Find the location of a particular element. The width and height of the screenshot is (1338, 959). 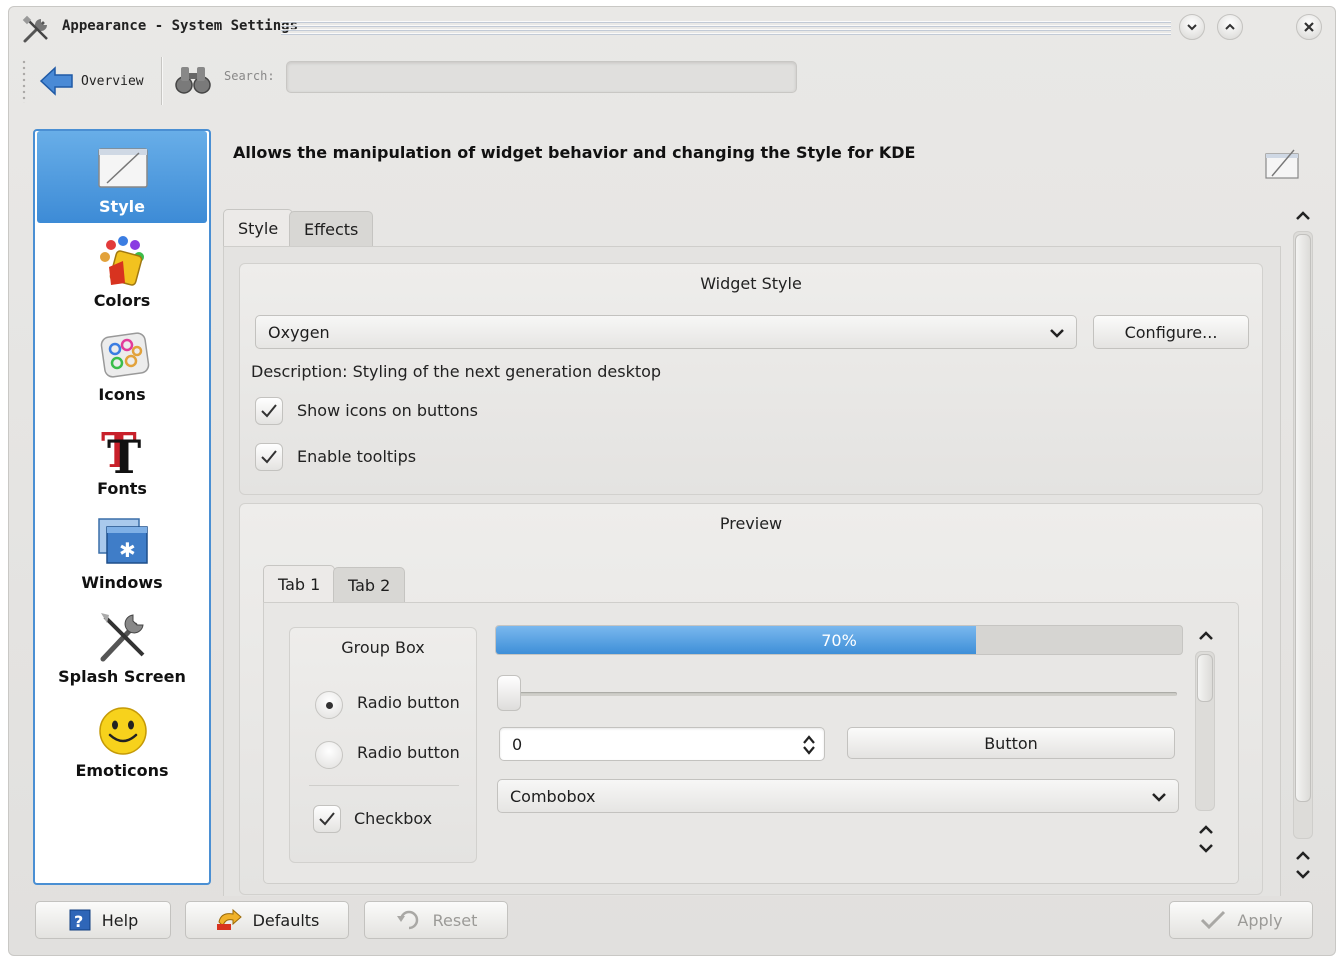

fonts-icon: T T is located at coordinates (121, 450).